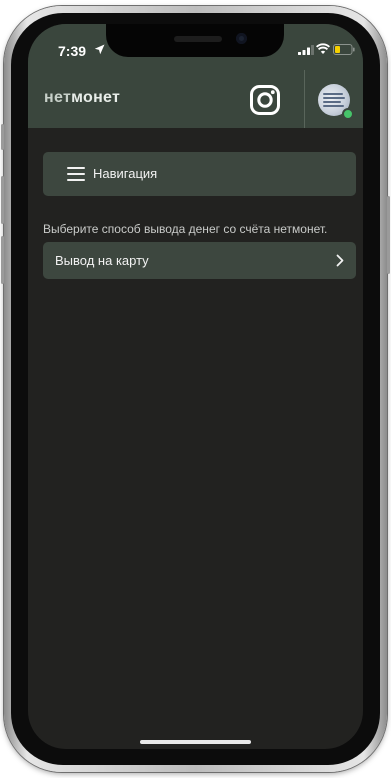  I want to click on speaker-grille, so click(198, 39).